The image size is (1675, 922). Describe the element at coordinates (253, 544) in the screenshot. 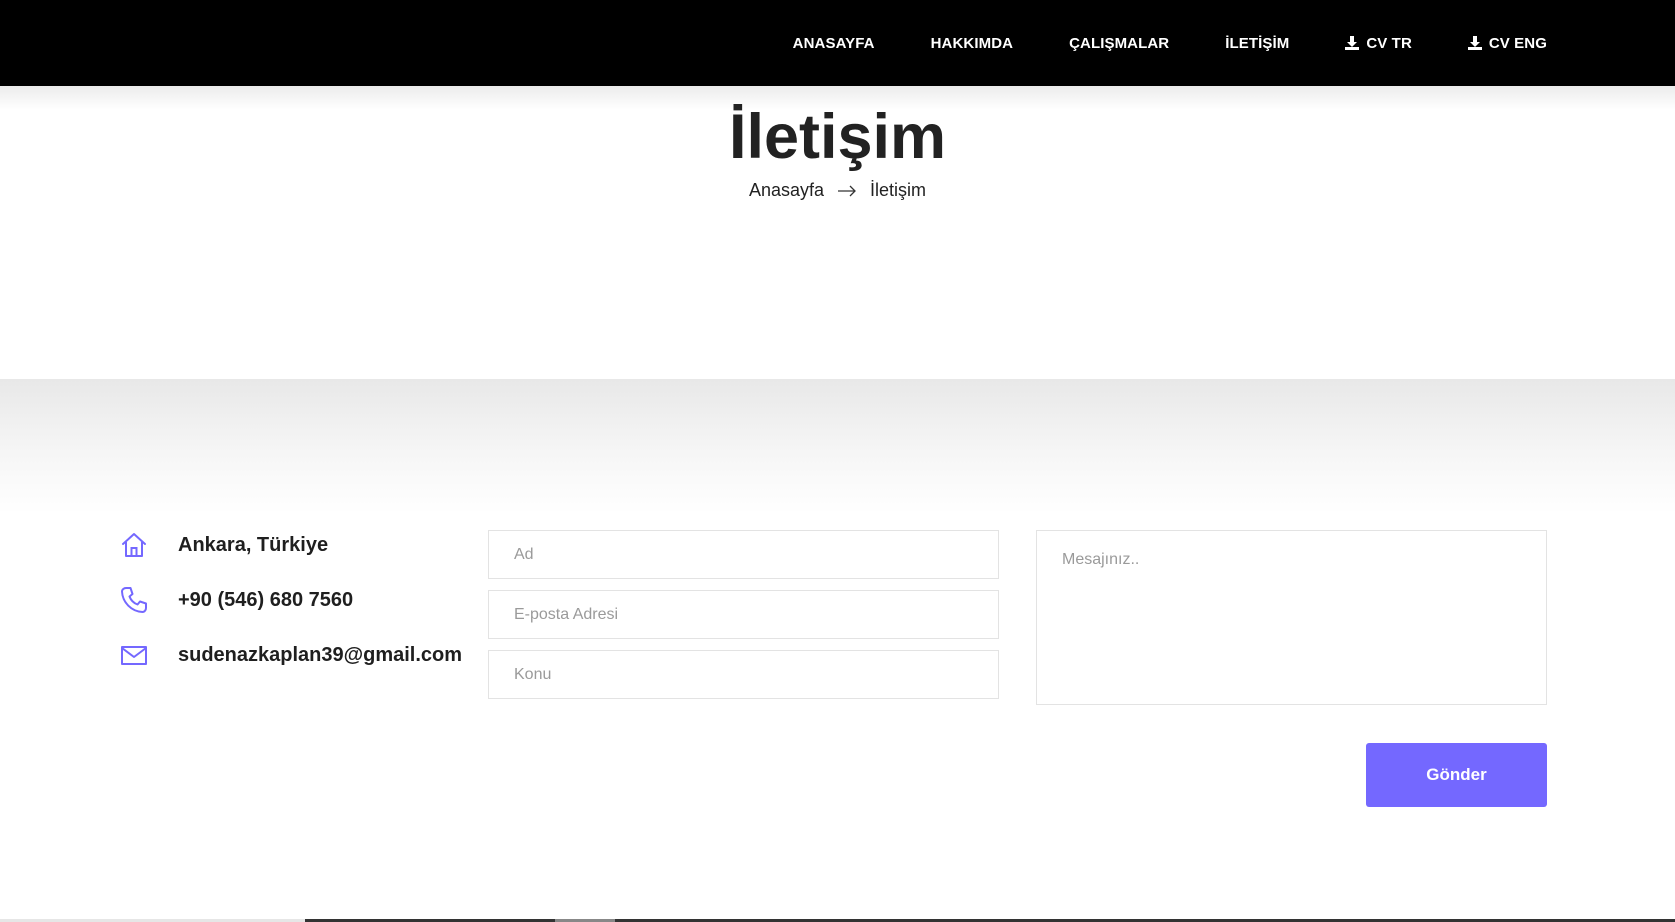

I see `contact-address-text: Ankara, Türkiye` at that location.